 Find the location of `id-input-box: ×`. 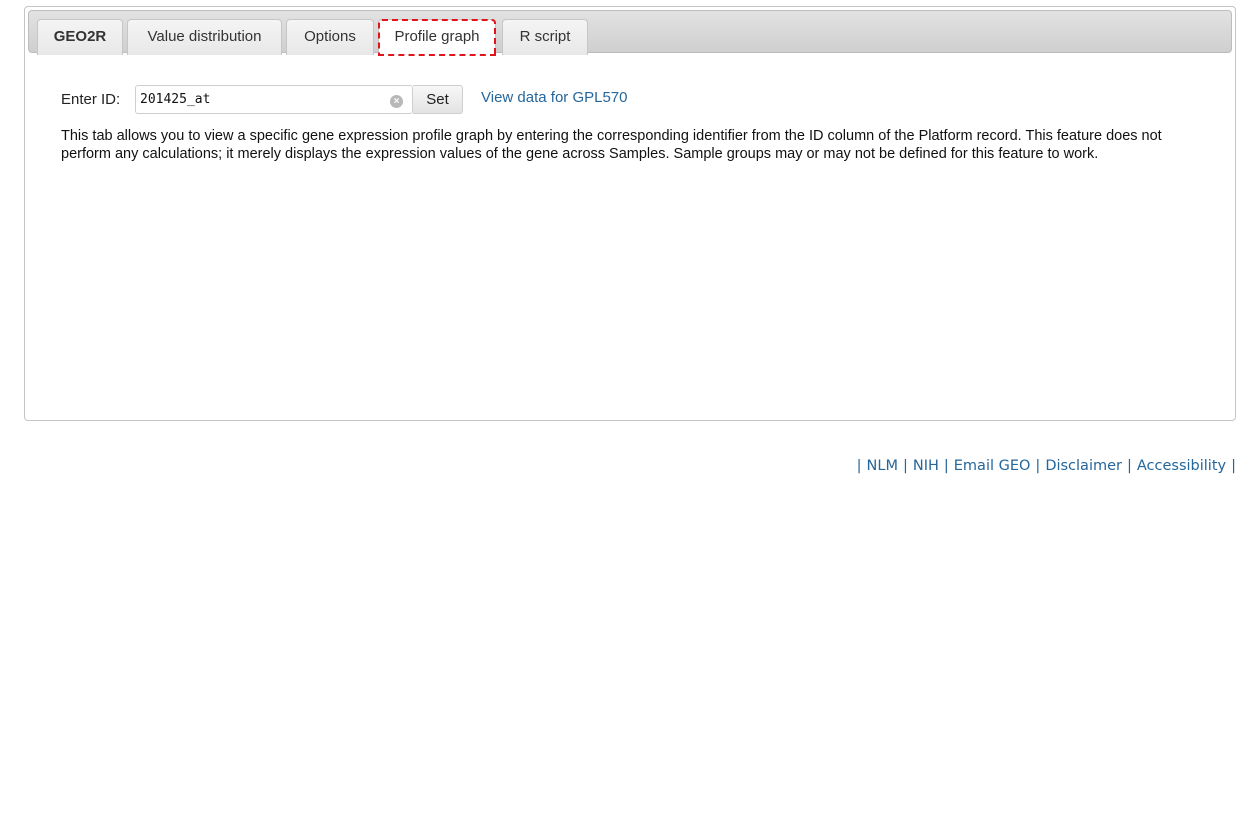

id-input-box: × is located at coordinates (274, 99).